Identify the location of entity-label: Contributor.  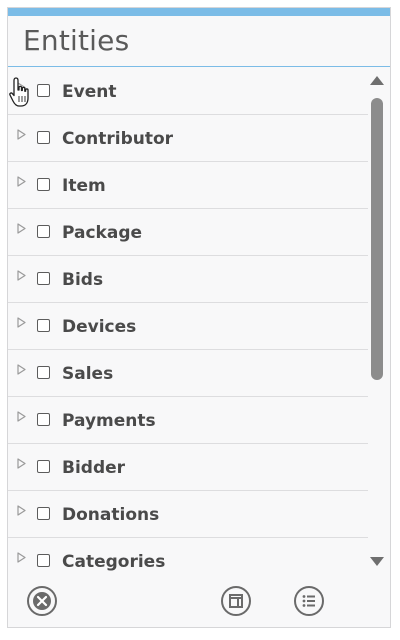
(118, 139).